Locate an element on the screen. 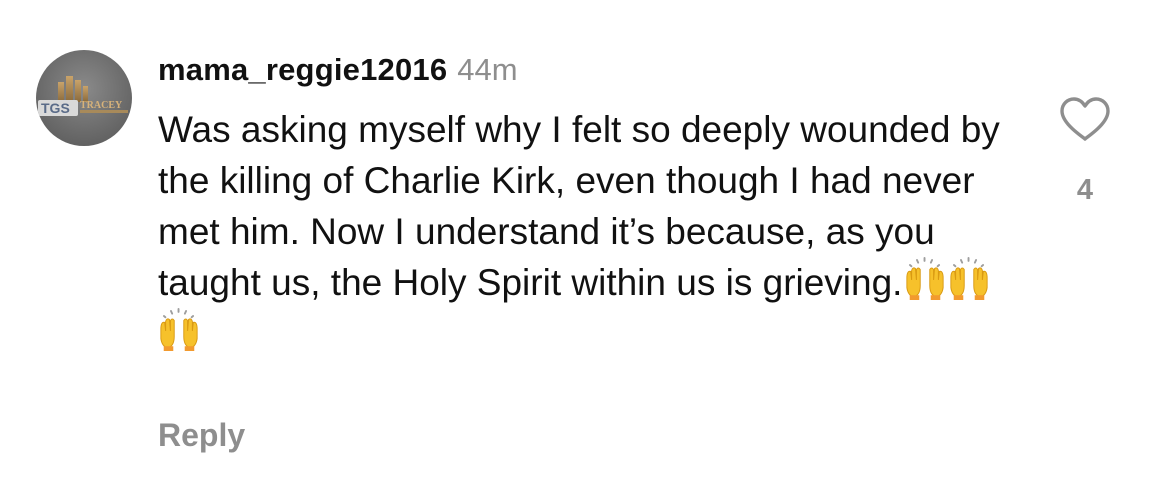 The image size is (1170, 493). avatar: TGS TRACEY is located at coordinates (84, 98).